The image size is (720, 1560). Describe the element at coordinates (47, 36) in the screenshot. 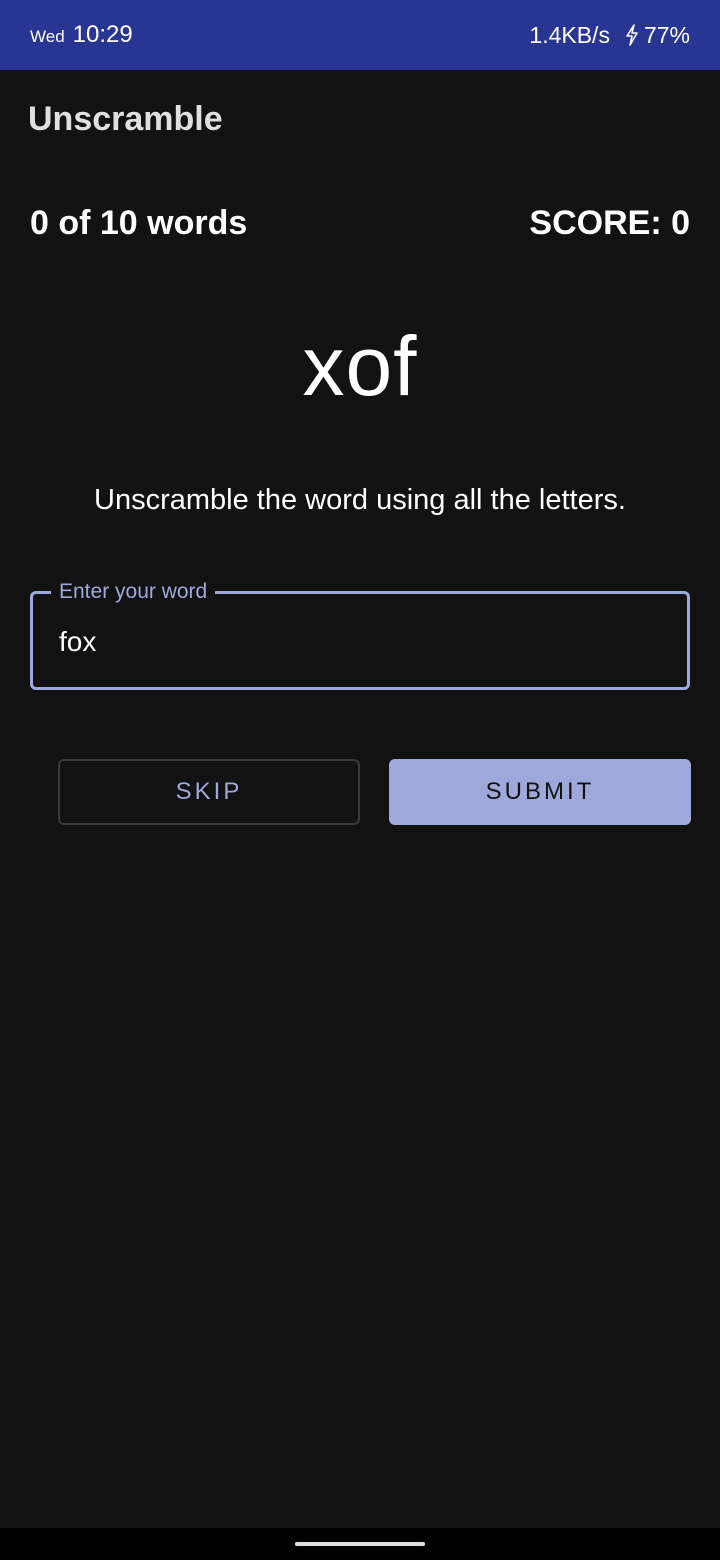

I see `status-day: Wed` at that location.